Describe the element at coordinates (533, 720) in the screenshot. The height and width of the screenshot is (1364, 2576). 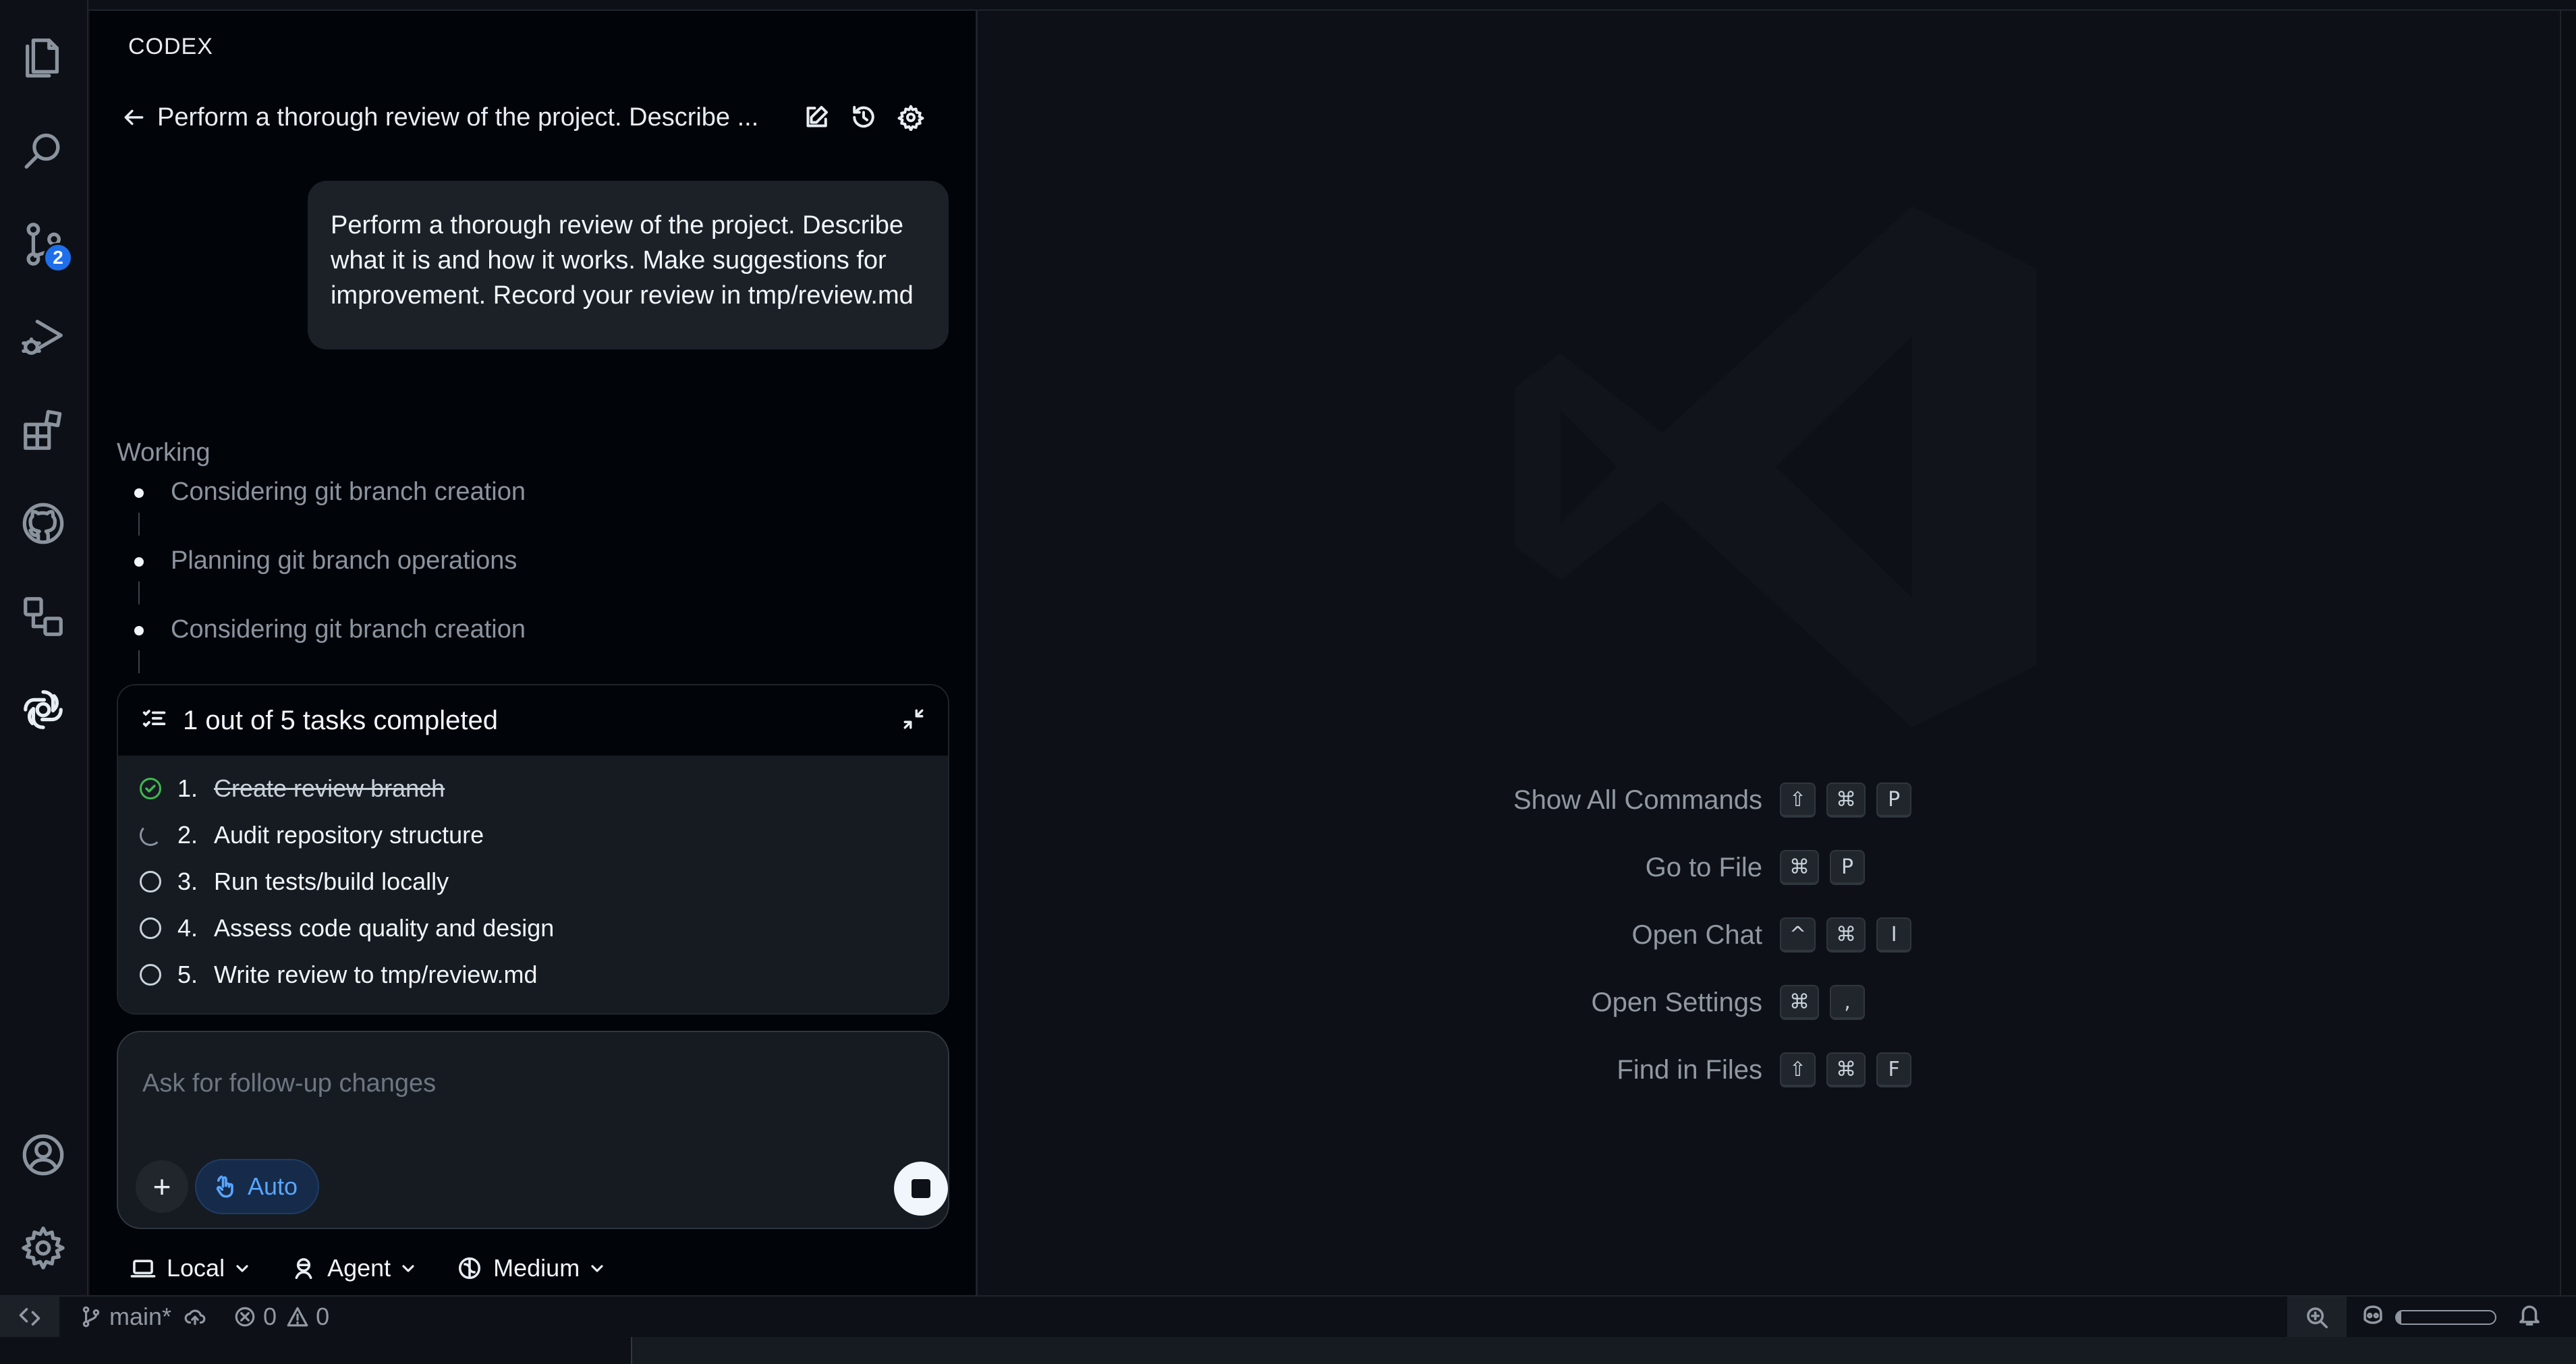
I see `task-list-header: 1 out of 5 tasks completed` at that location.